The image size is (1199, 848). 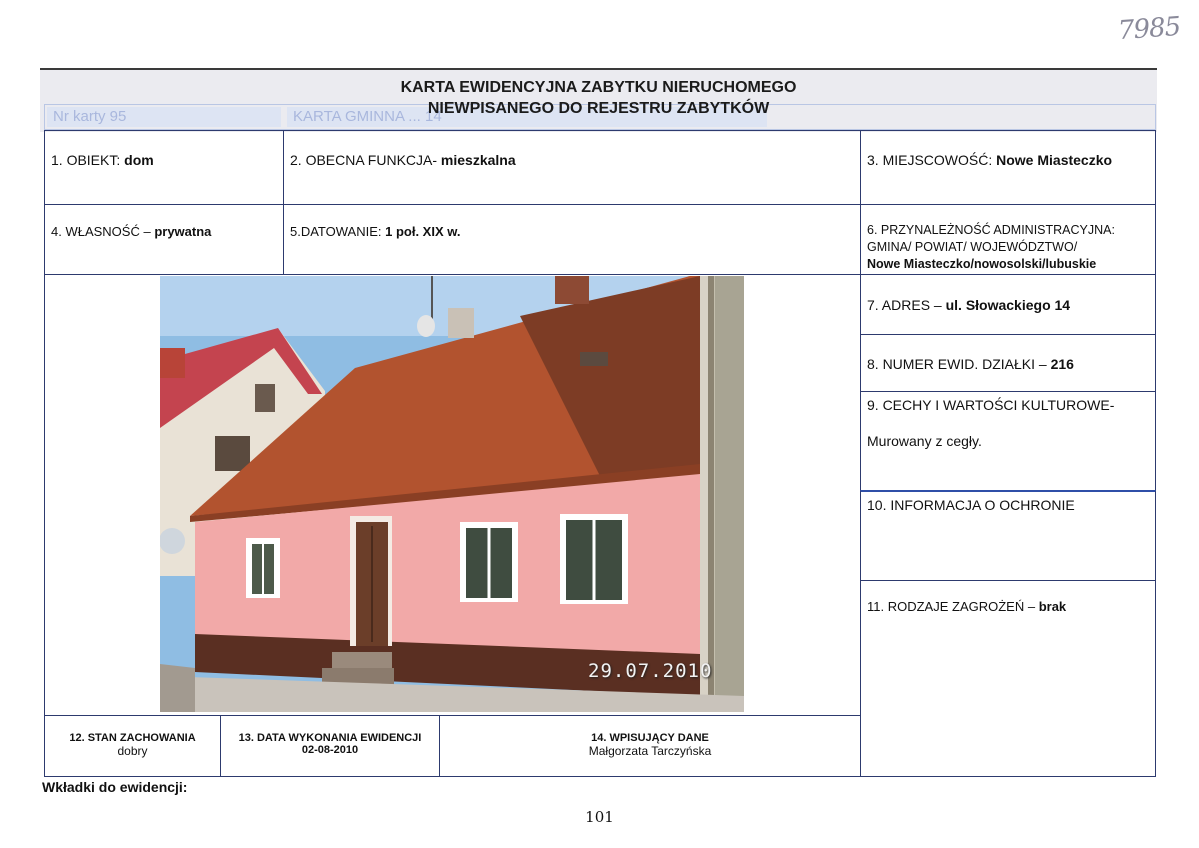 I want to click on obiekt-value: dom, so click(x=139, y=160).